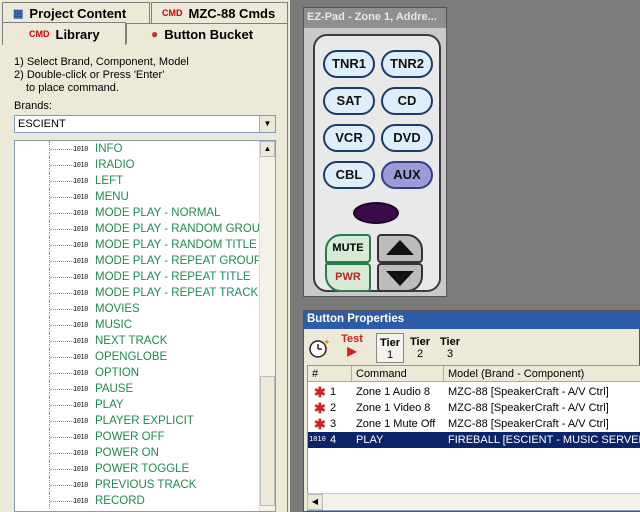  What do you see at coordinates (137, 325) in the screenshot?
I see `command-list-item: 1010 MUSIC` at bounding box center [137, 325].